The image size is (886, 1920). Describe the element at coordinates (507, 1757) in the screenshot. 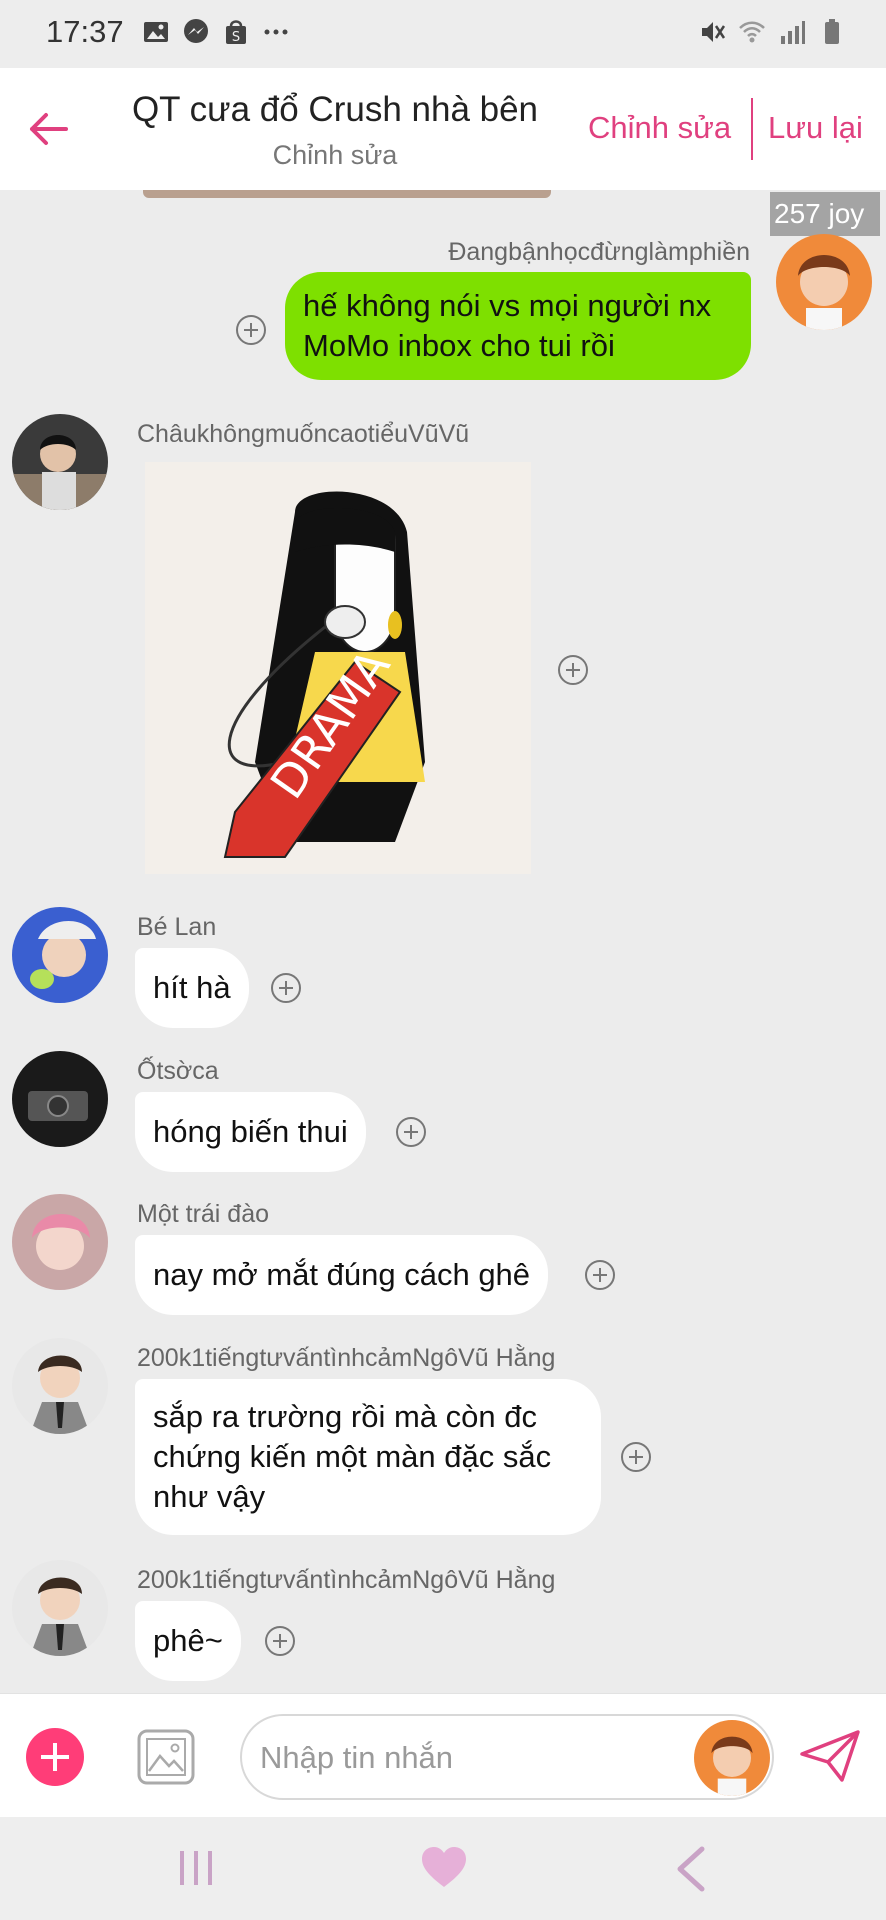

I see `message-input: Nhập tin nhắn` at that location.